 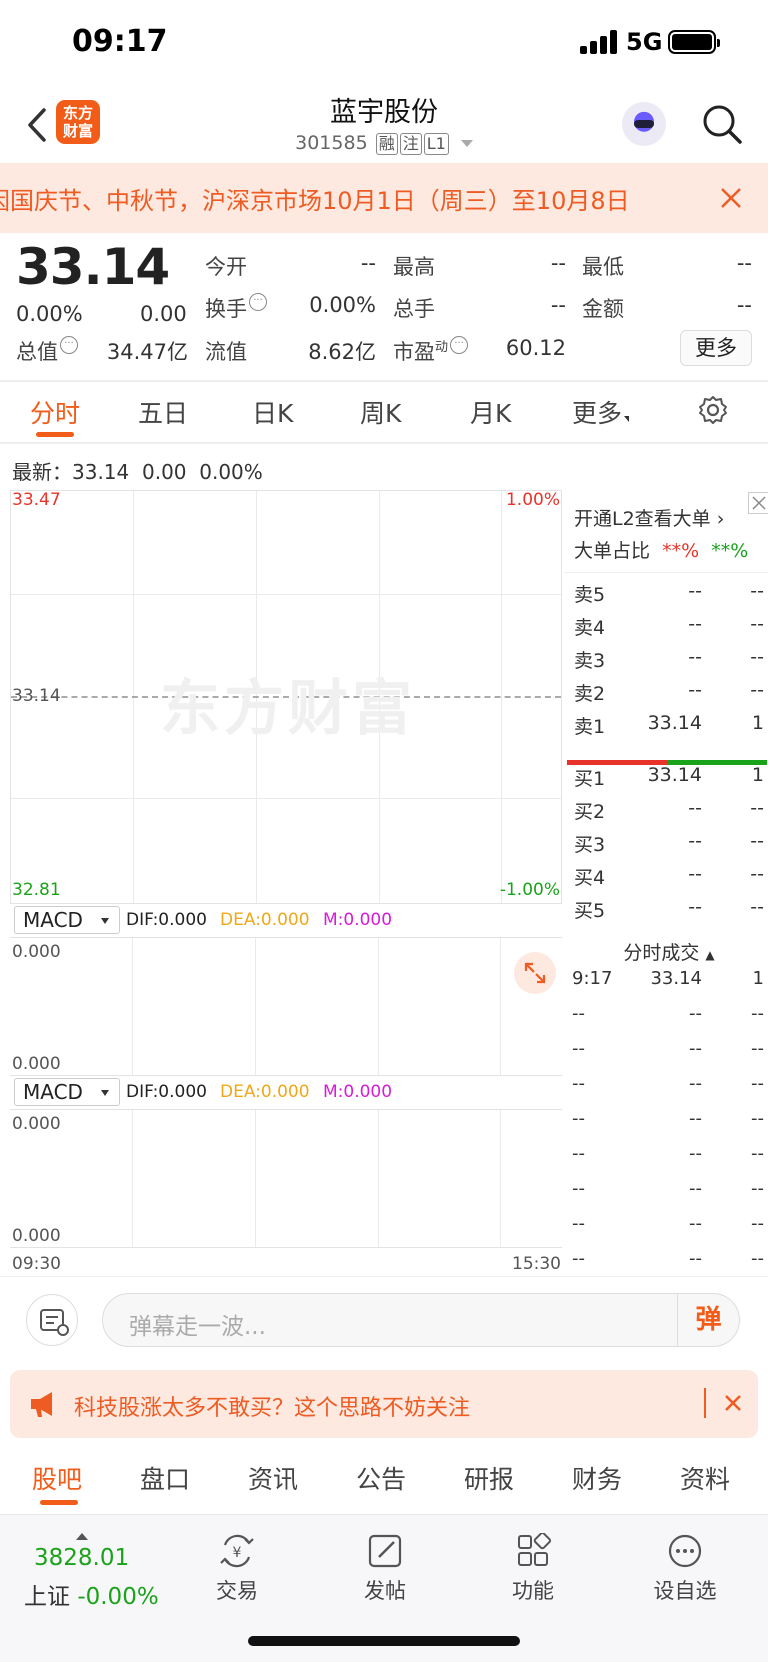 What do you see at coordinates (669, 626) in the screenshot?
I see `ask-row: 卖4 -- --` at bounding box center [669, 626].